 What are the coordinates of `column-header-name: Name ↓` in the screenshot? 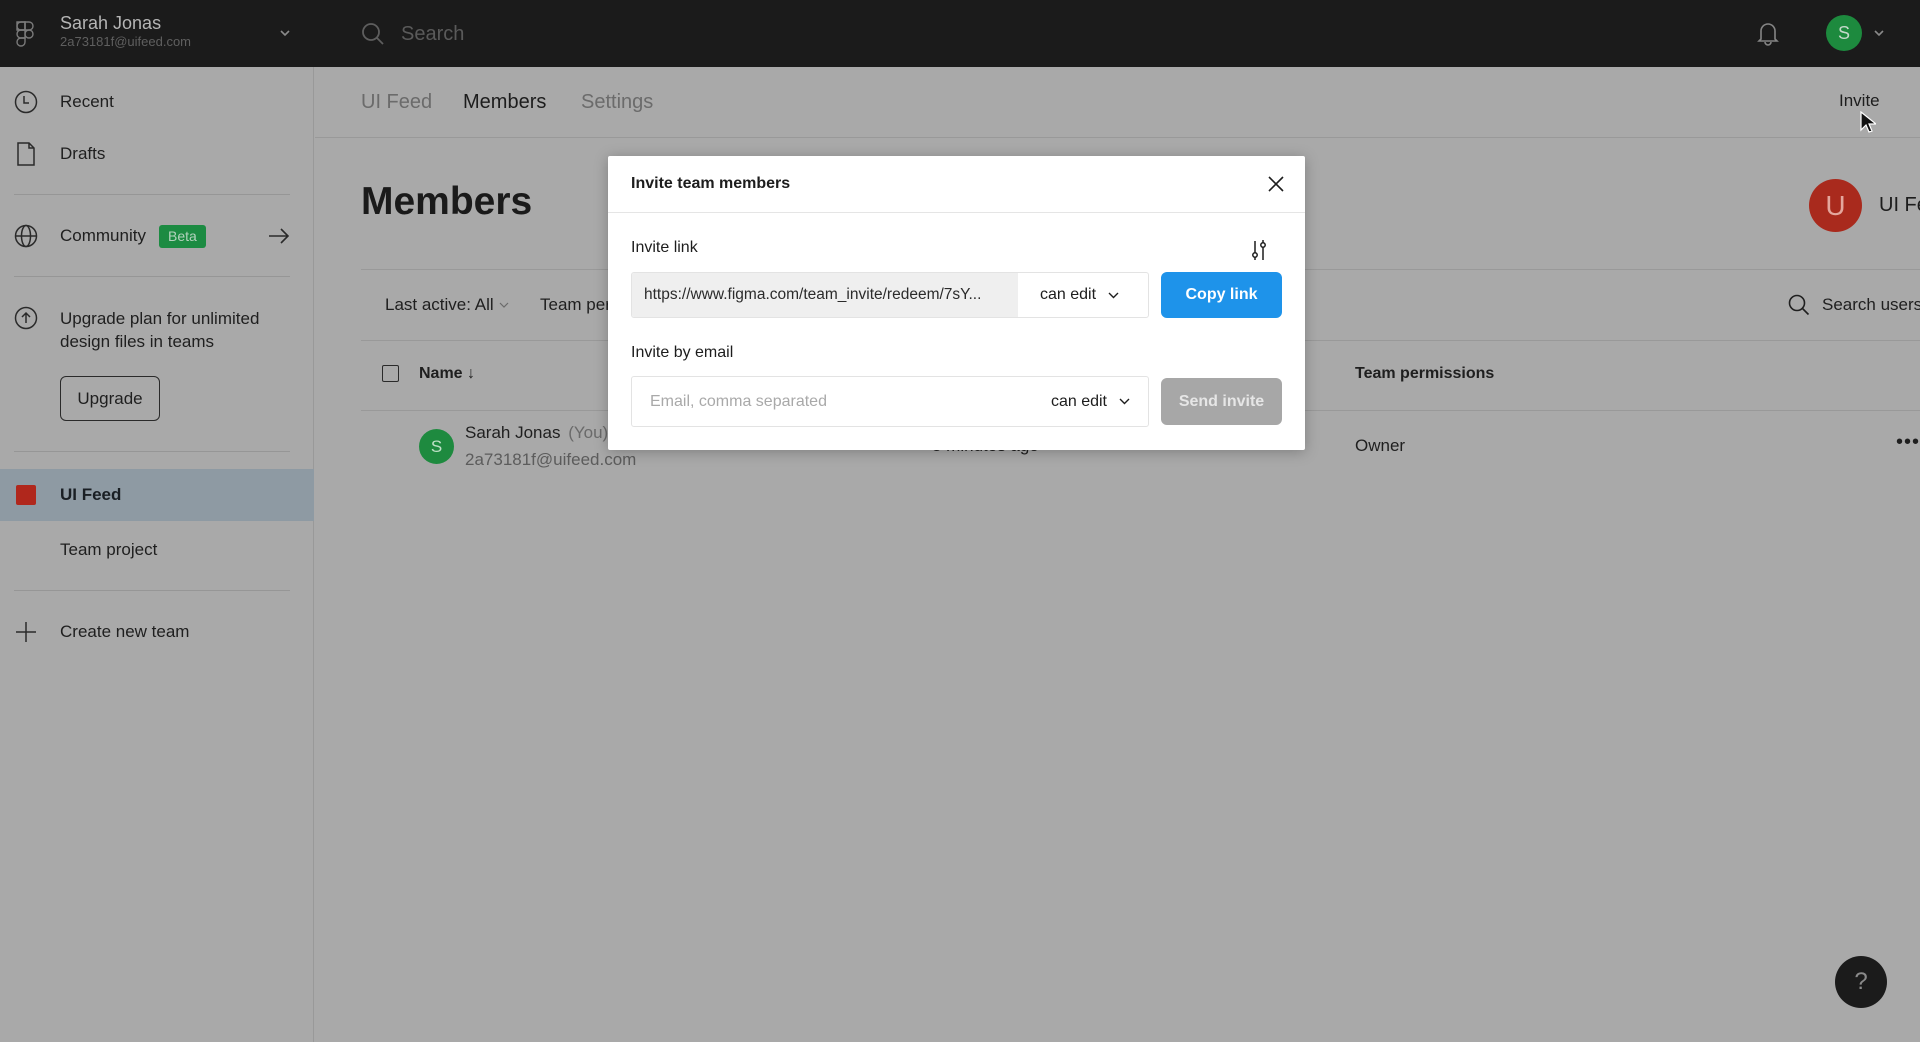 It's located at (447, 374).